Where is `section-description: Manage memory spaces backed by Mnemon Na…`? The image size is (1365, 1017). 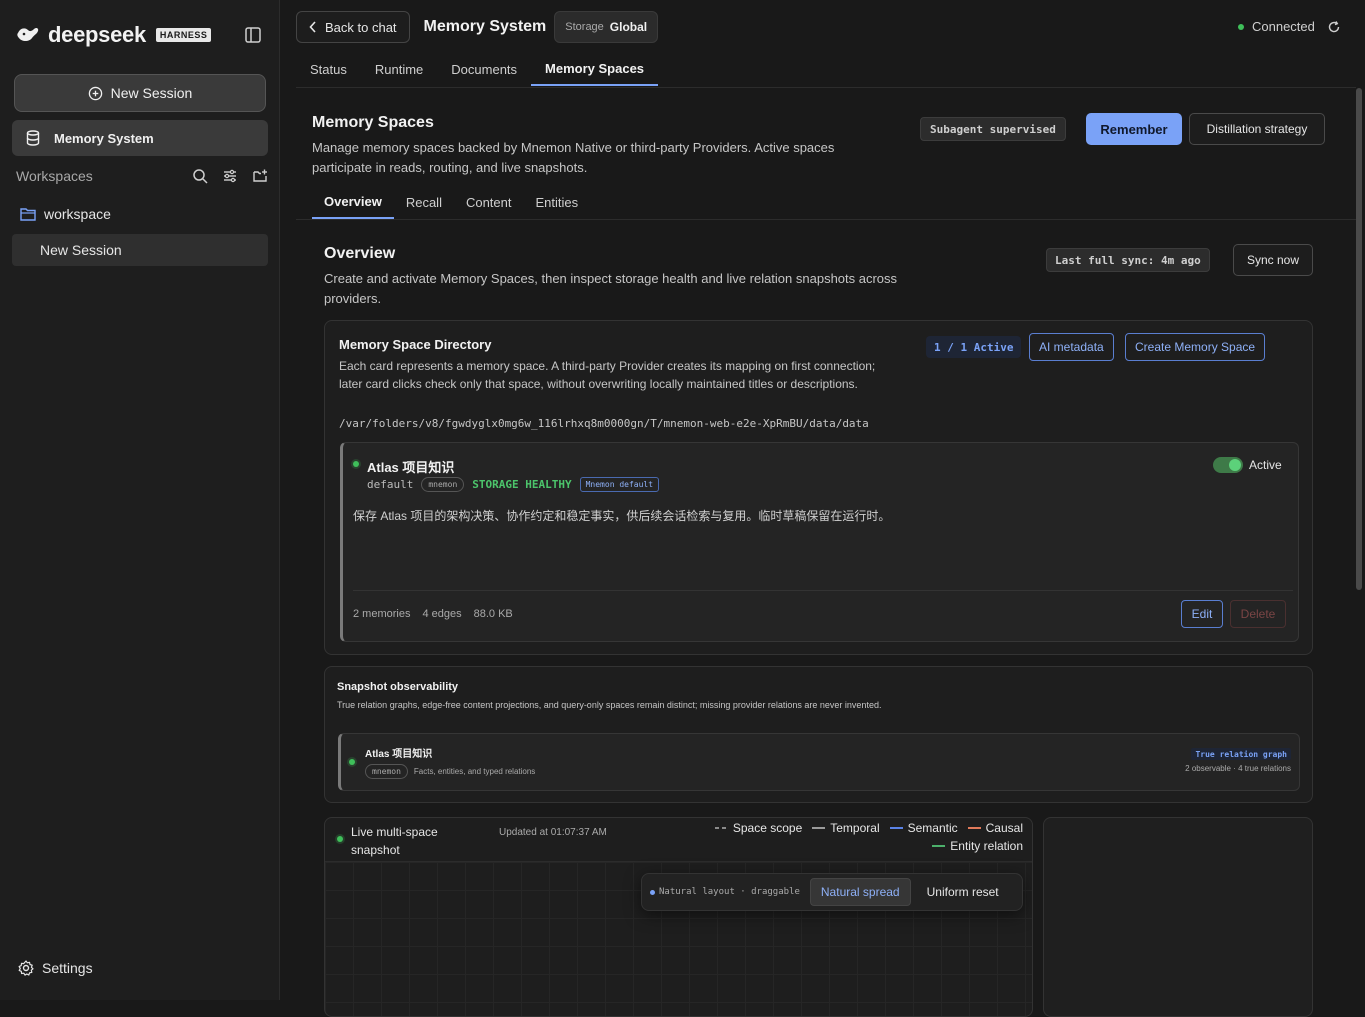 section-description: Manage memory spaces backed by Mnemon Na… is located at coordinates (573, 157).